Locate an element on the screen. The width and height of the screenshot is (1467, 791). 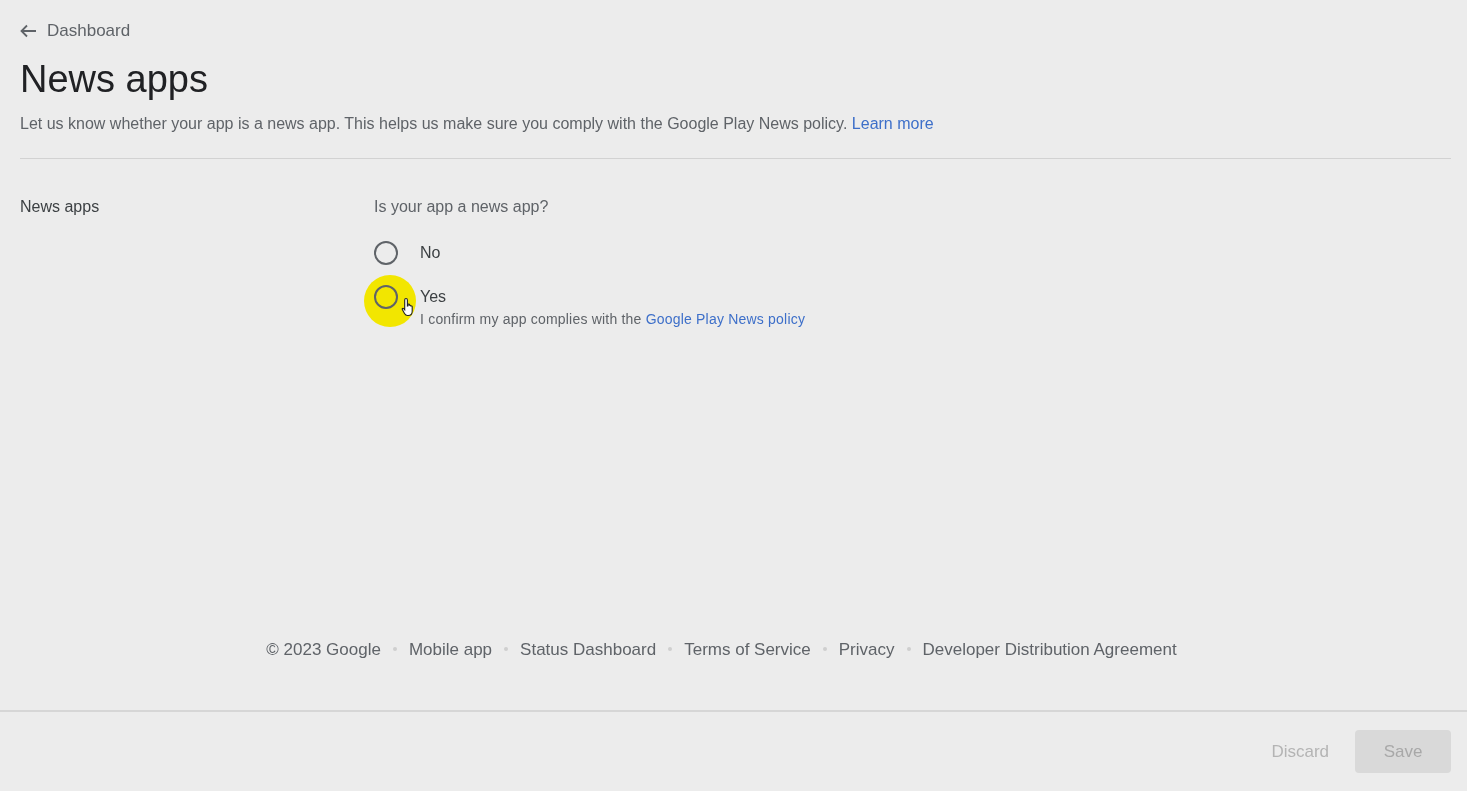
policy-link: Google Play News policy is located at coordinates (725, 319).